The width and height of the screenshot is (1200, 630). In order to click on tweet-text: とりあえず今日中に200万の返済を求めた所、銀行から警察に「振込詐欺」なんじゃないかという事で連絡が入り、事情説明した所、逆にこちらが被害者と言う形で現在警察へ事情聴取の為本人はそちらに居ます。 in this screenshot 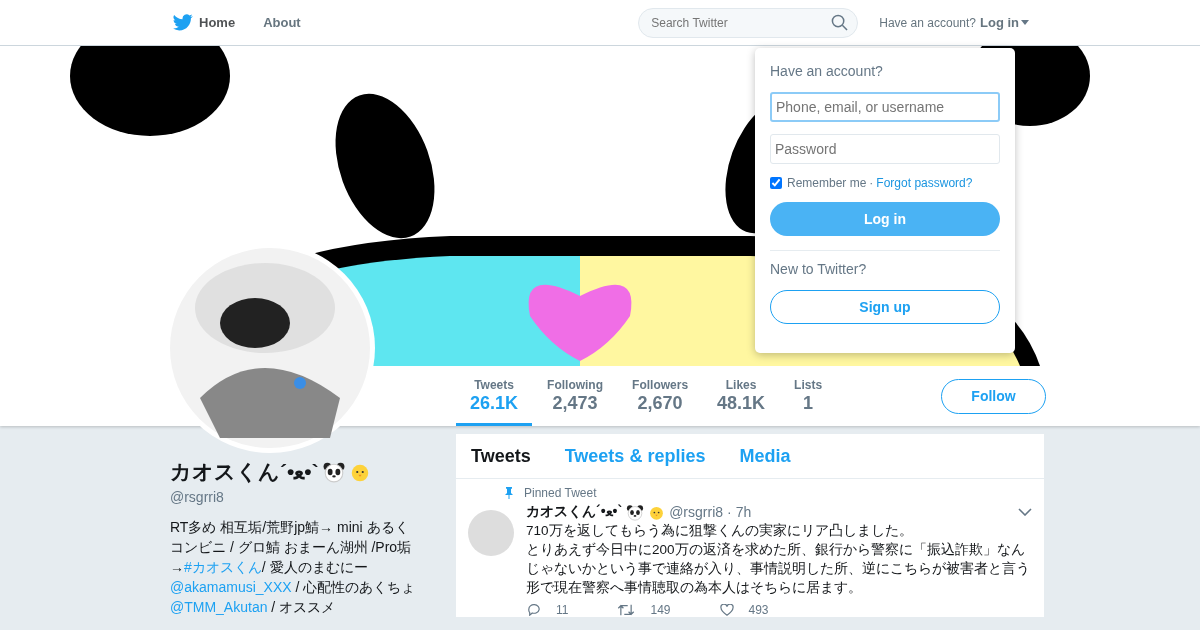, I will do `click(778, 569)`.